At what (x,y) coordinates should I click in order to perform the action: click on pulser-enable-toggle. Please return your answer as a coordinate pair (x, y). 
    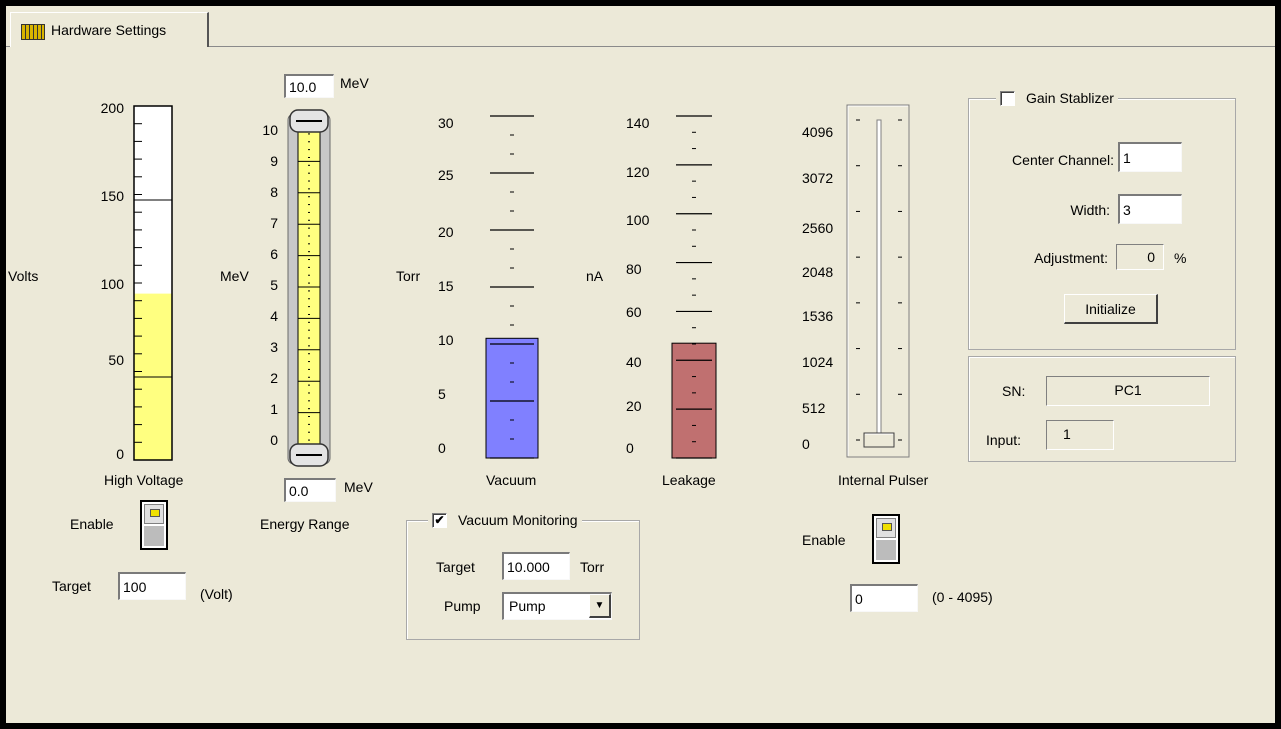
    Looking at the image, I should click on (886, 539).